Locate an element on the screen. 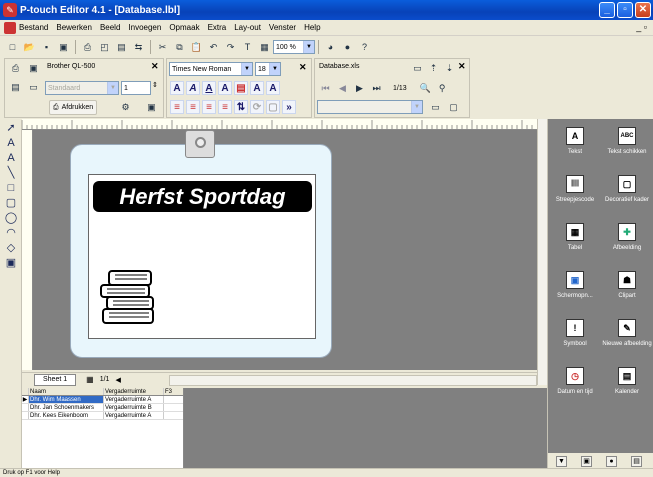 The height and width of the screenshot is (477, 653). undo-icon: ↶ is located at coordinates (213, 47).